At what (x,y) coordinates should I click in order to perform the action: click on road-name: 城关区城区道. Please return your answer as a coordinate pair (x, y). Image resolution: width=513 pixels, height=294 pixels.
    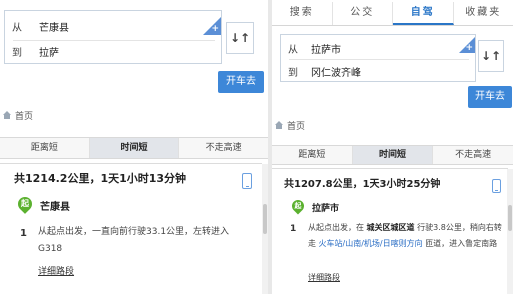
    Looking at the image, I should click on (390, 227).